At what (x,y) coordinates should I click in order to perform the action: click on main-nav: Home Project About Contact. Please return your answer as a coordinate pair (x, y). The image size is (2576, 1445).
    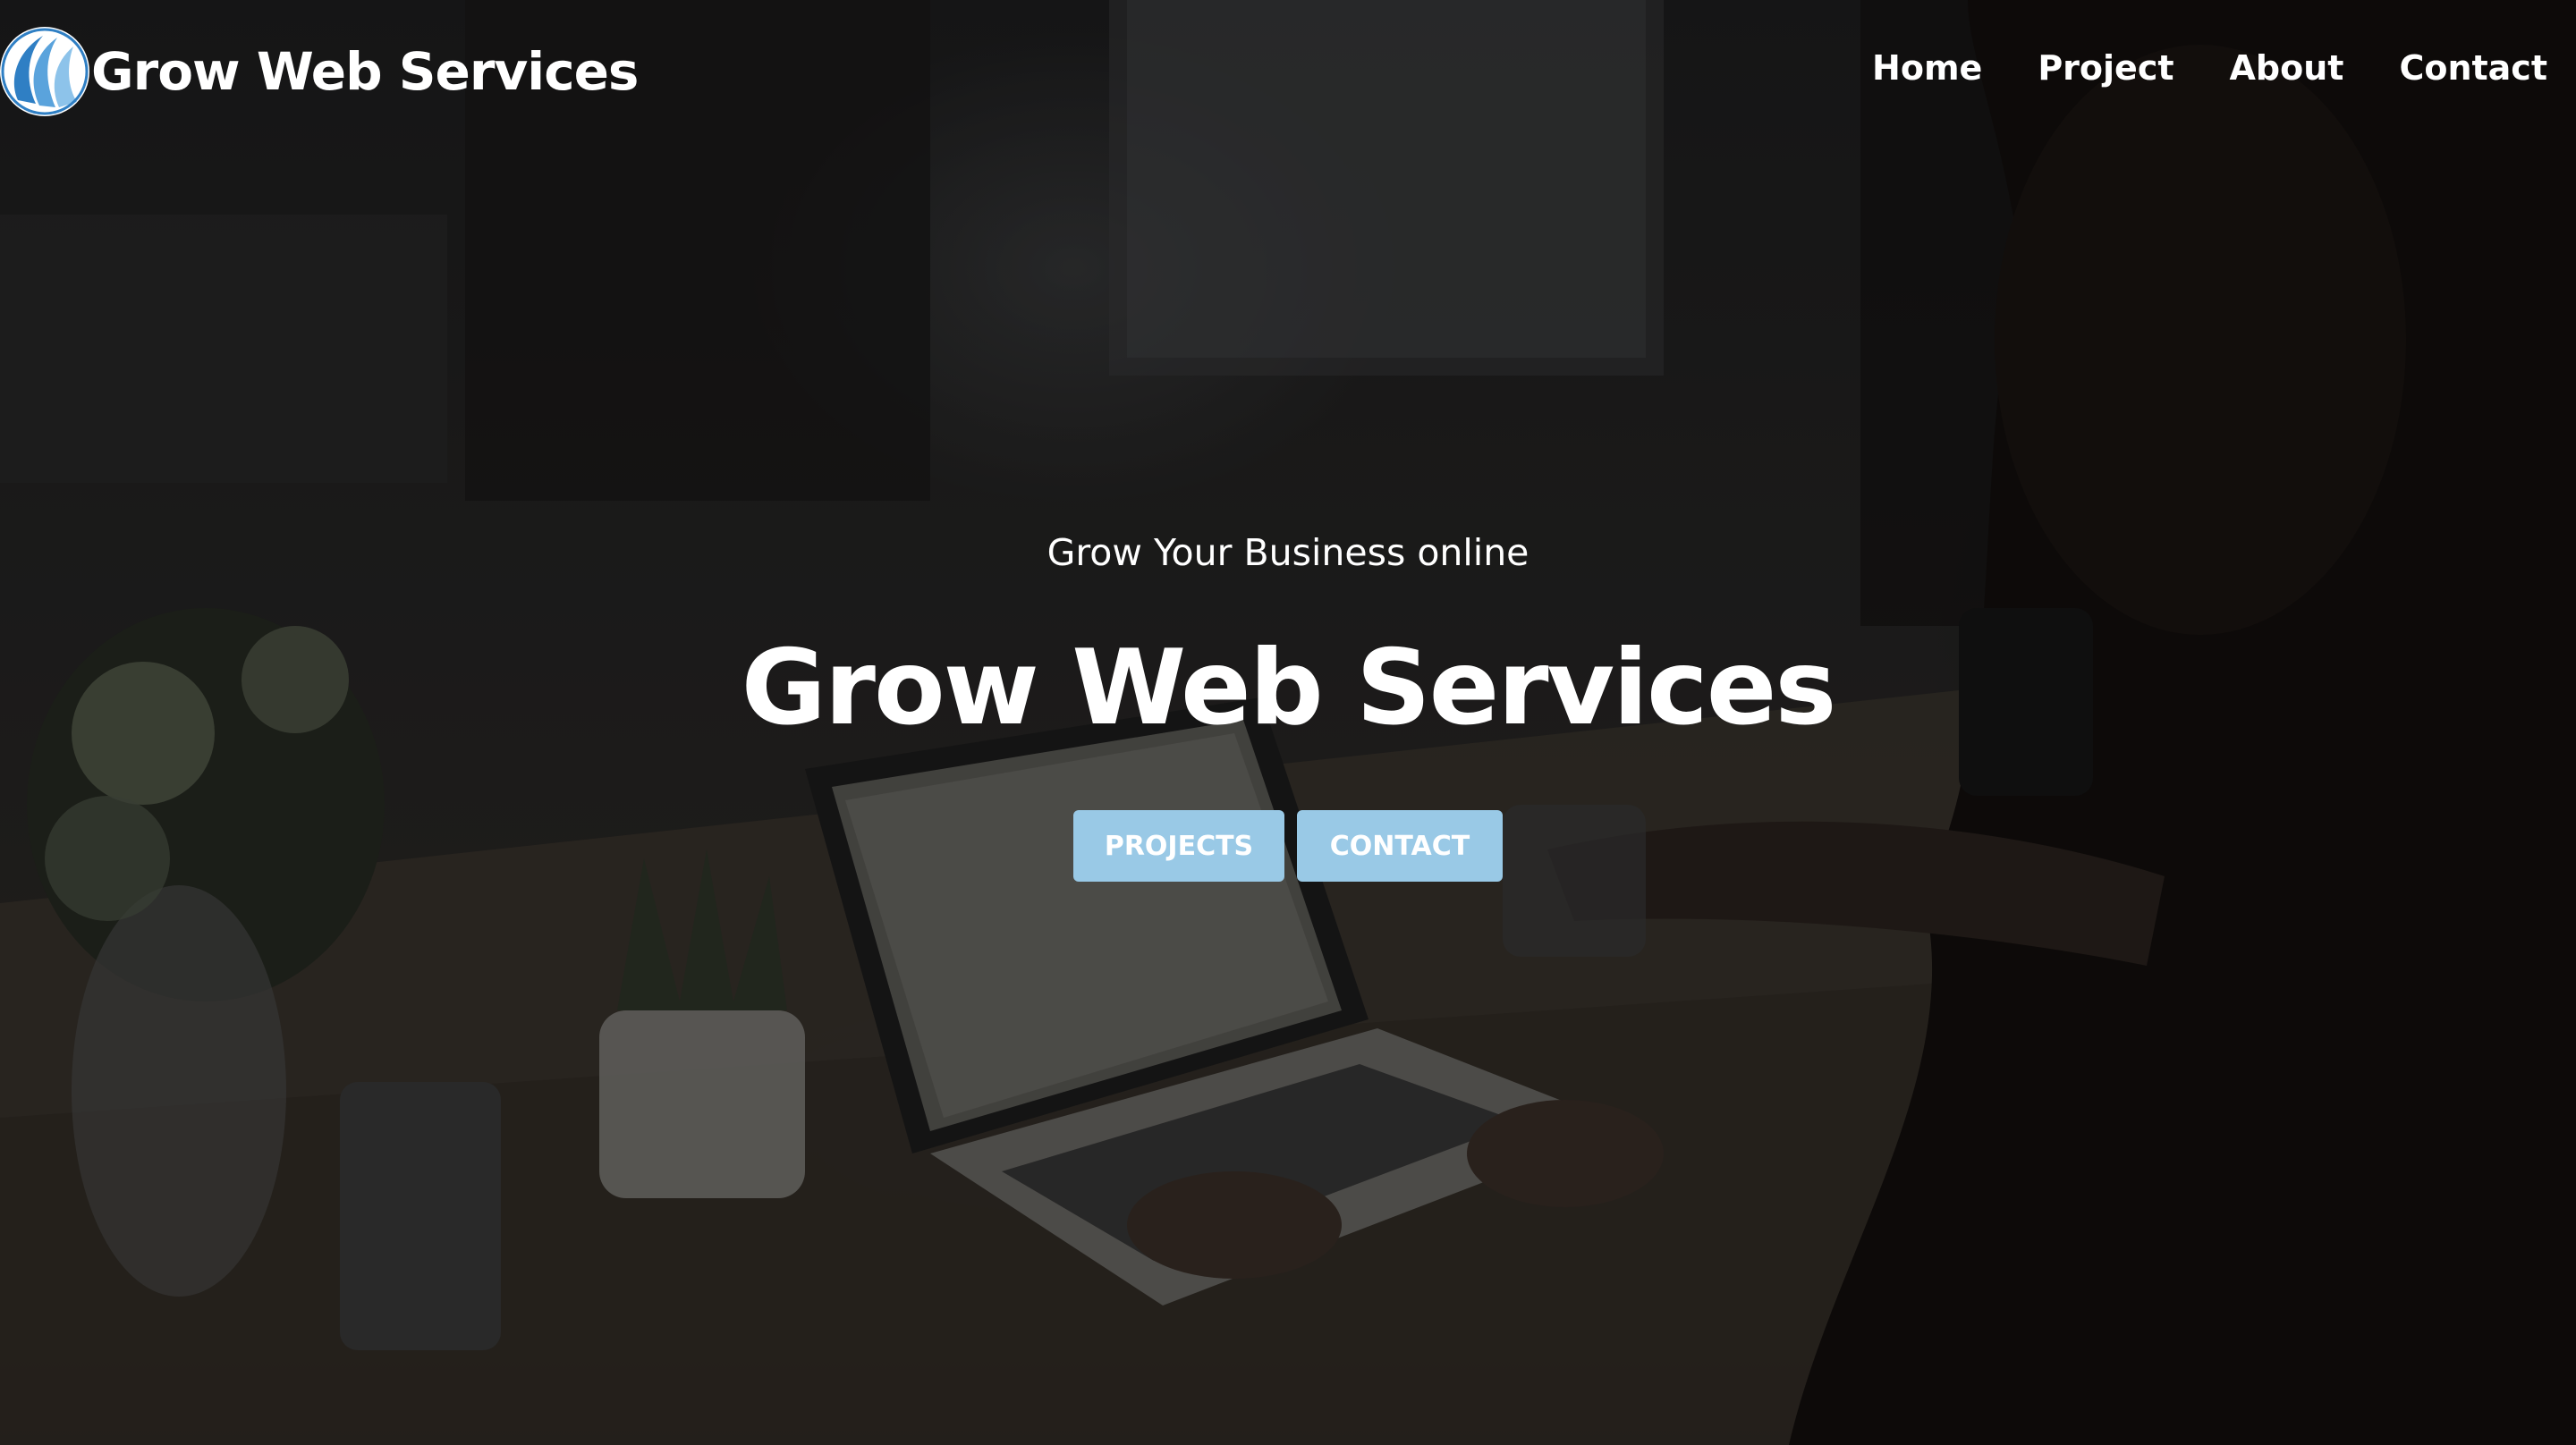
    Looking at the image, I should click on (2209, 68).